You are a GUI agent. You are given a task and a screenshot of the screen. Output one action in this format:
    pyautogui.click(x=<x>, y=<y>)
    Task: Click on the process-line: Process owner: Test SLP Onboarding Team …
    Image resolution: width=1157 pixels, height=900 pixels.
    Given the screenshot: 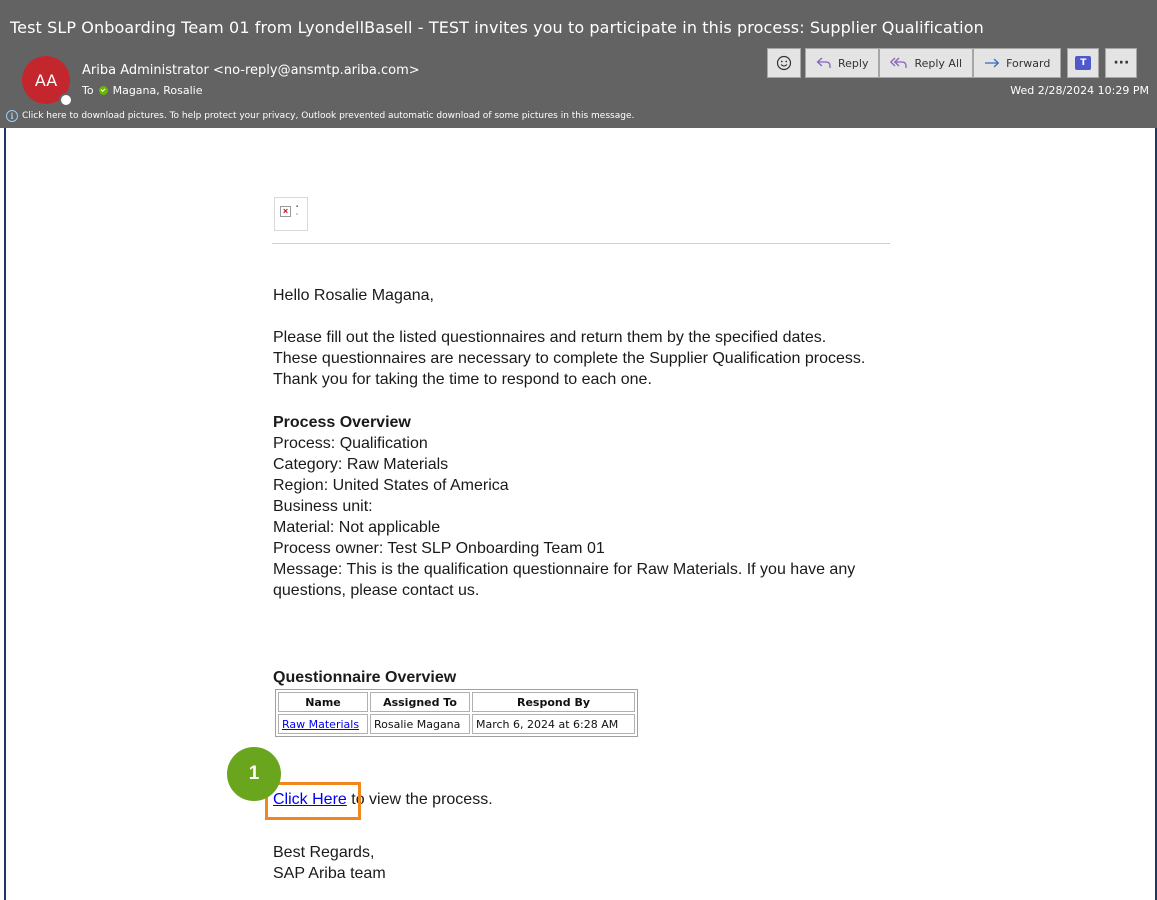 What is the action you would take?
    pyautogui.click(x=439, y=548)
    